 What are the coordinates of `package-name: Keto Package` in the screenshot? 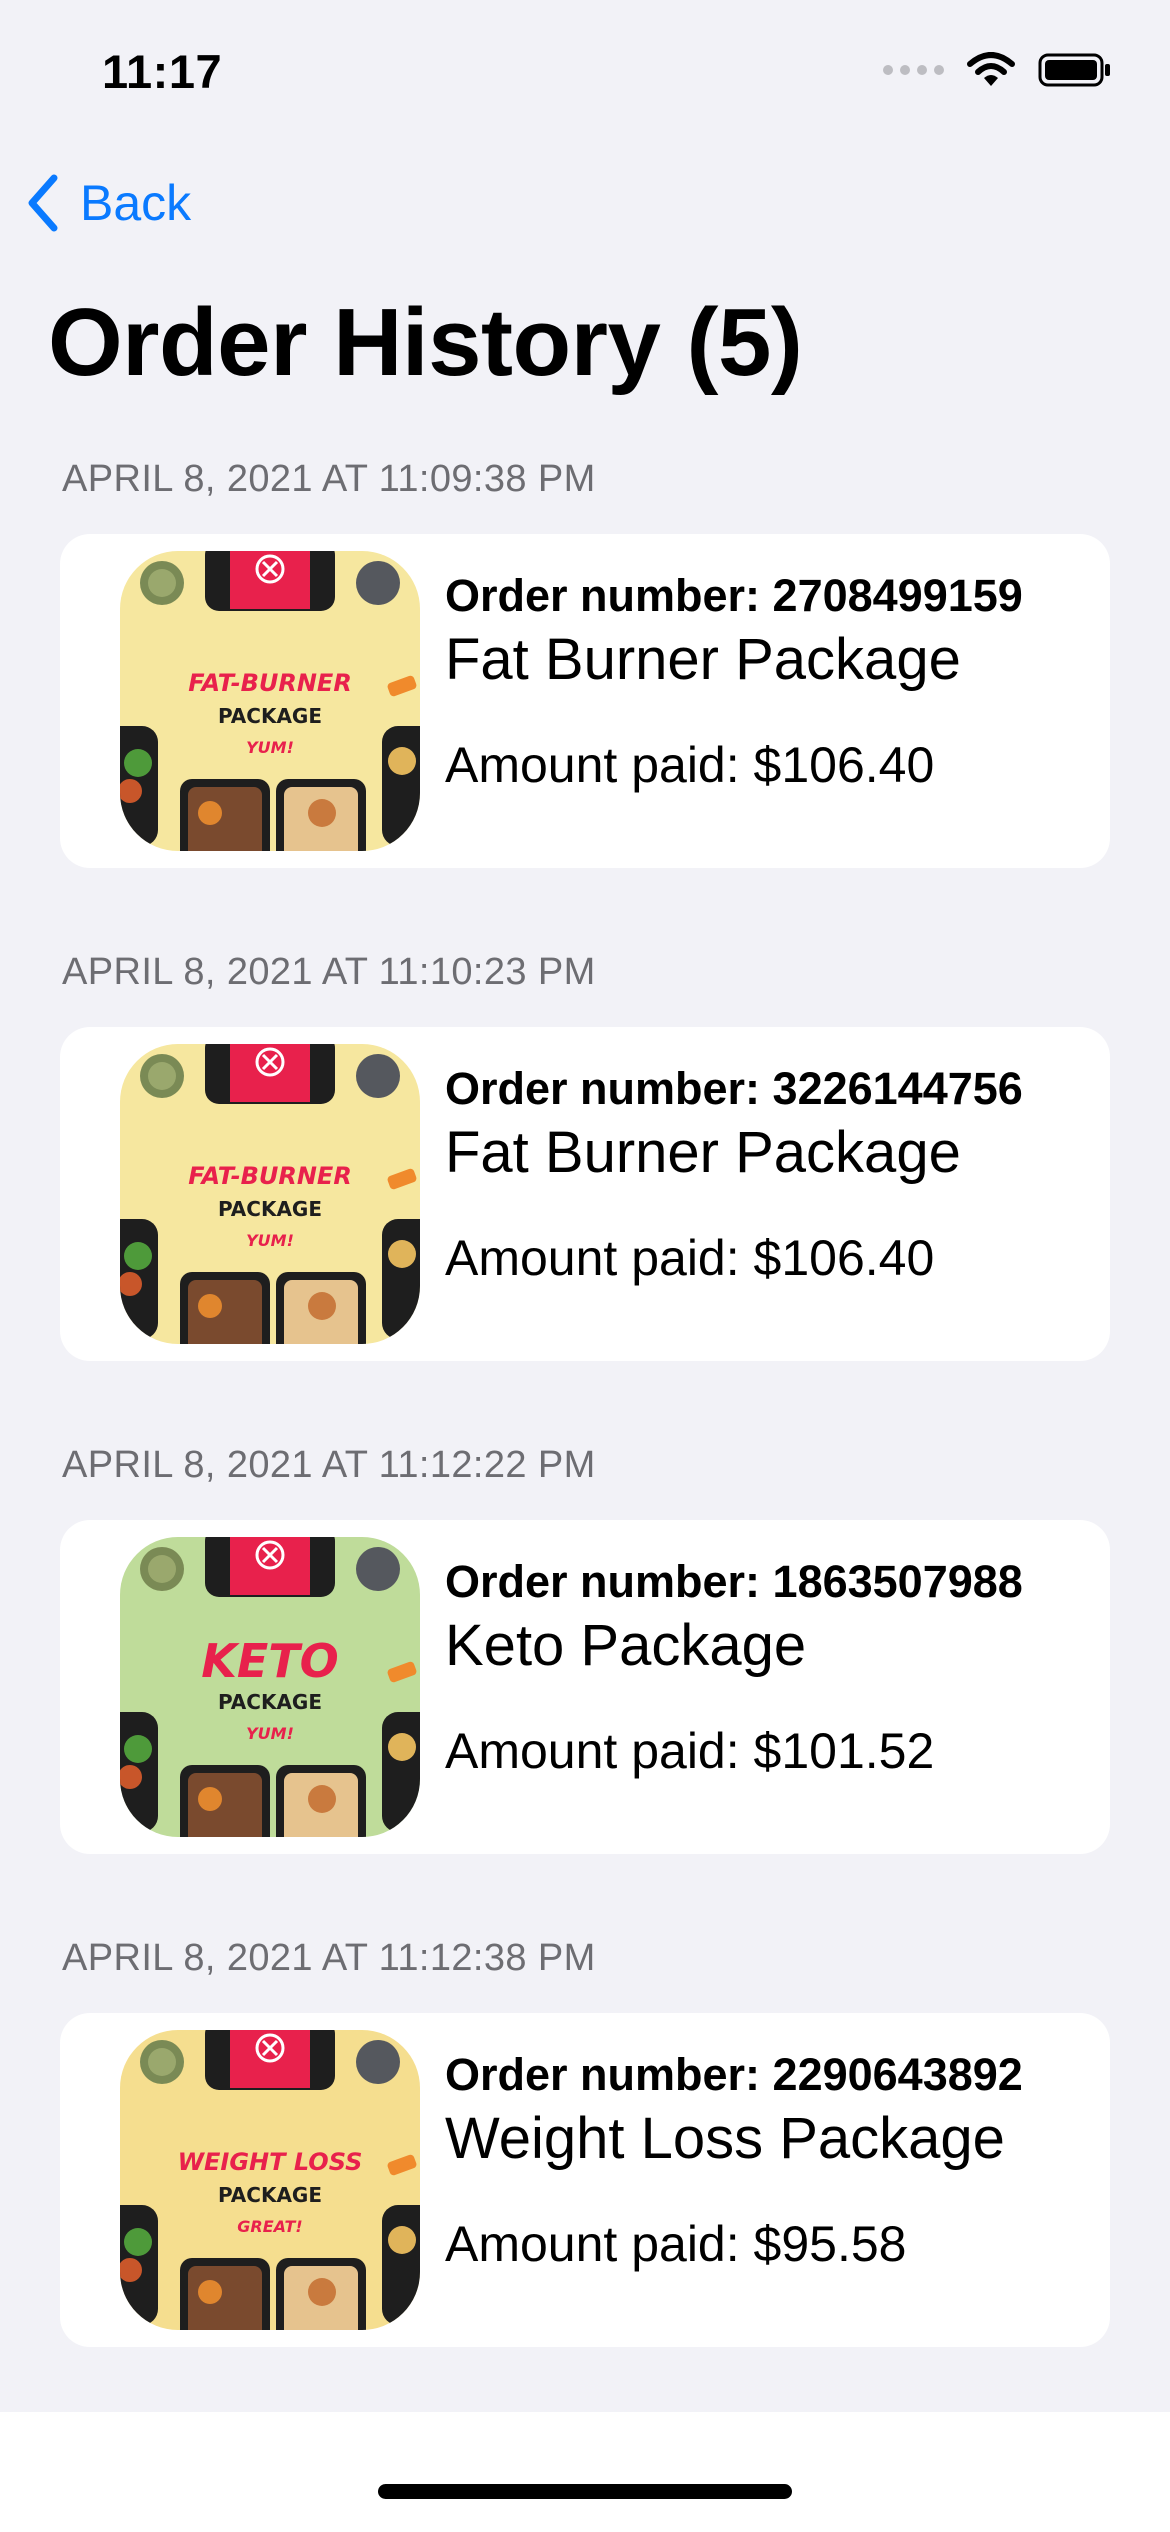 It's located at (626, 1645).